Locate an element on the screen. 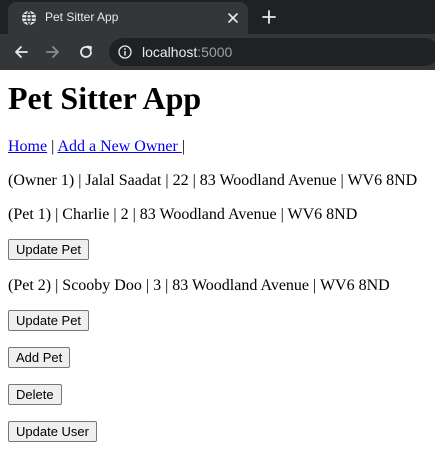  globe-icon is located at coordinates (29, 18).